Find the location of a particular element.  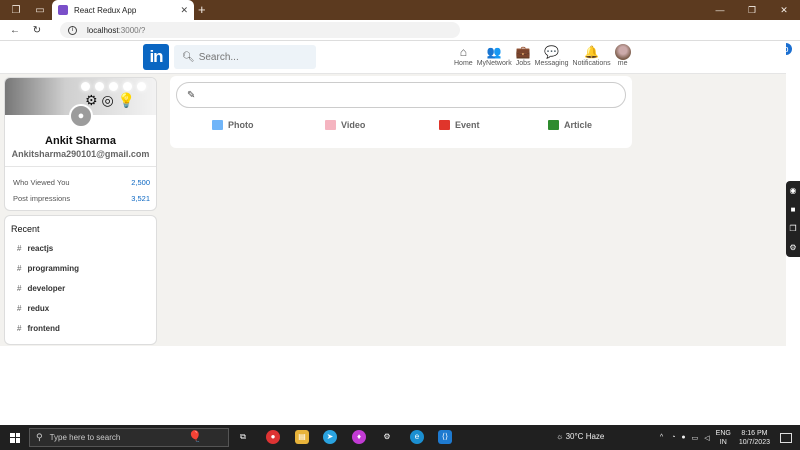

recent-item: # frontend is located at coordinates (38, 328).